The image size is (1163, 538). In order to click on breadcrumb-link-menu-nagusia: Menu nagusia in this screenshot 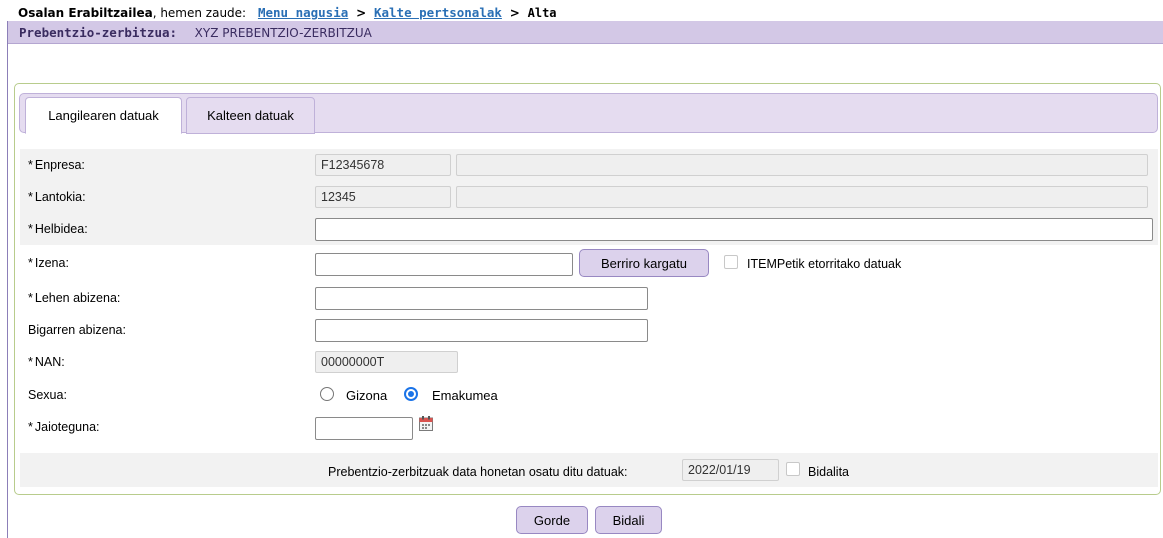, I will do `click(303, 12)`.